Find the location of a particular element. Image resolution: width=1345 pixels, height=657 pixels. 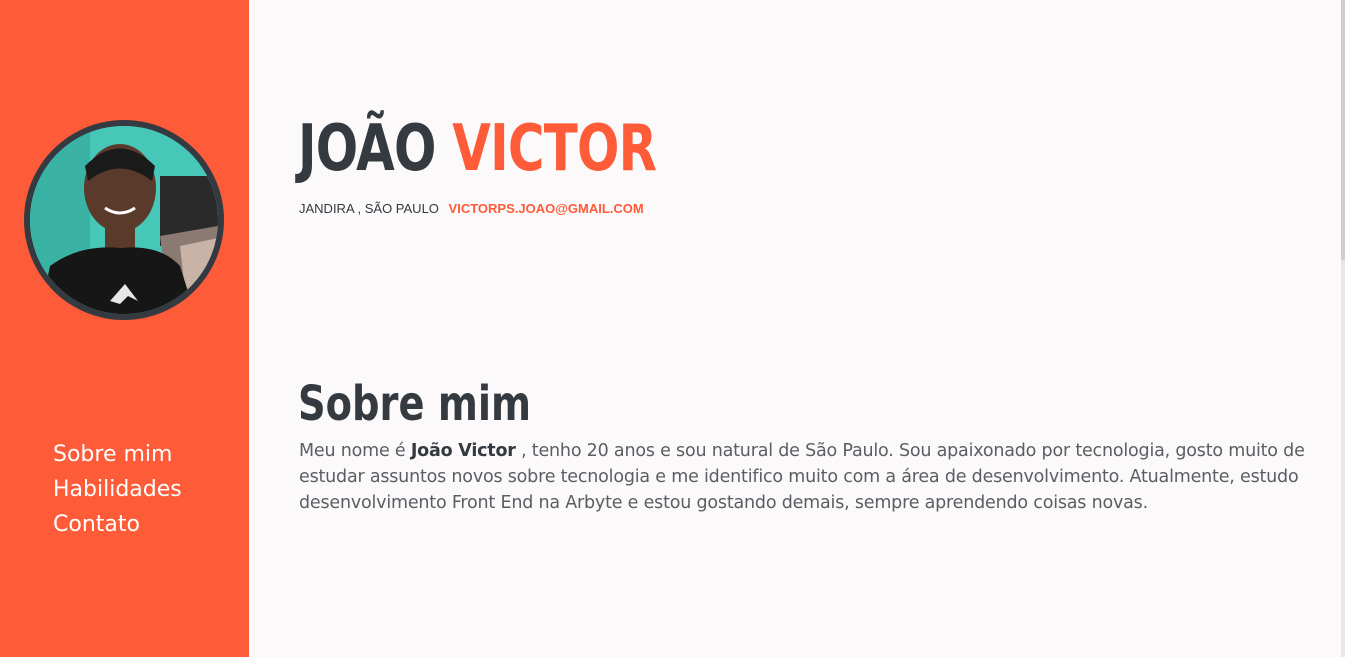

nav-item-contato: Contato is located at coordinates (117, 524).